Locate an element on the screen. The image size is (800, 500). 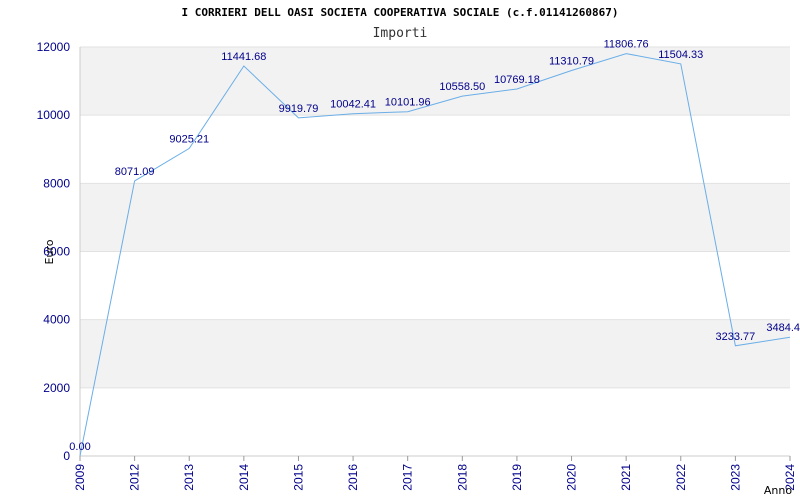
y-tick-label: 12000 is located at coordinates (54, 47).